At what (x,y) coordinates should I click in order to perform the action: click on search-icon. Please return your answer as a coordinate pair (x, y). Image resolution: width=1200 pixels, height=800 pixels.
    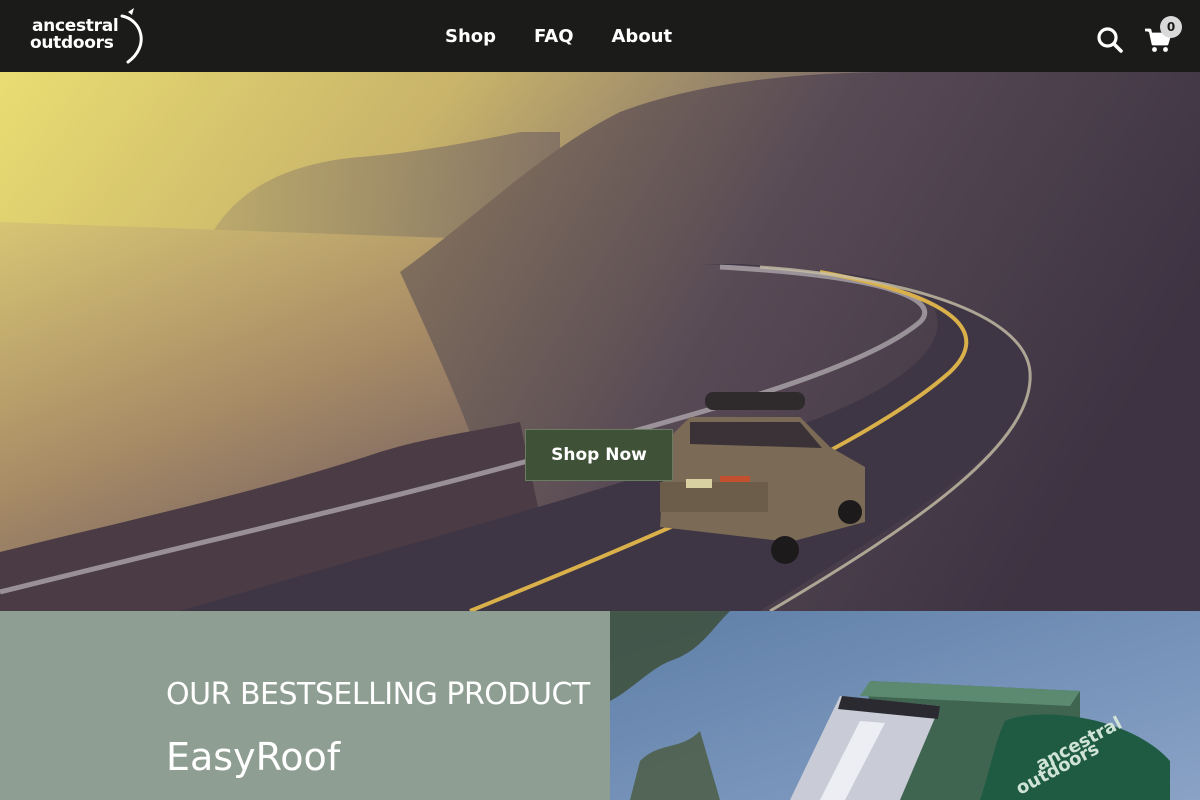
    Looking at the image, I should click on (1110, 40).